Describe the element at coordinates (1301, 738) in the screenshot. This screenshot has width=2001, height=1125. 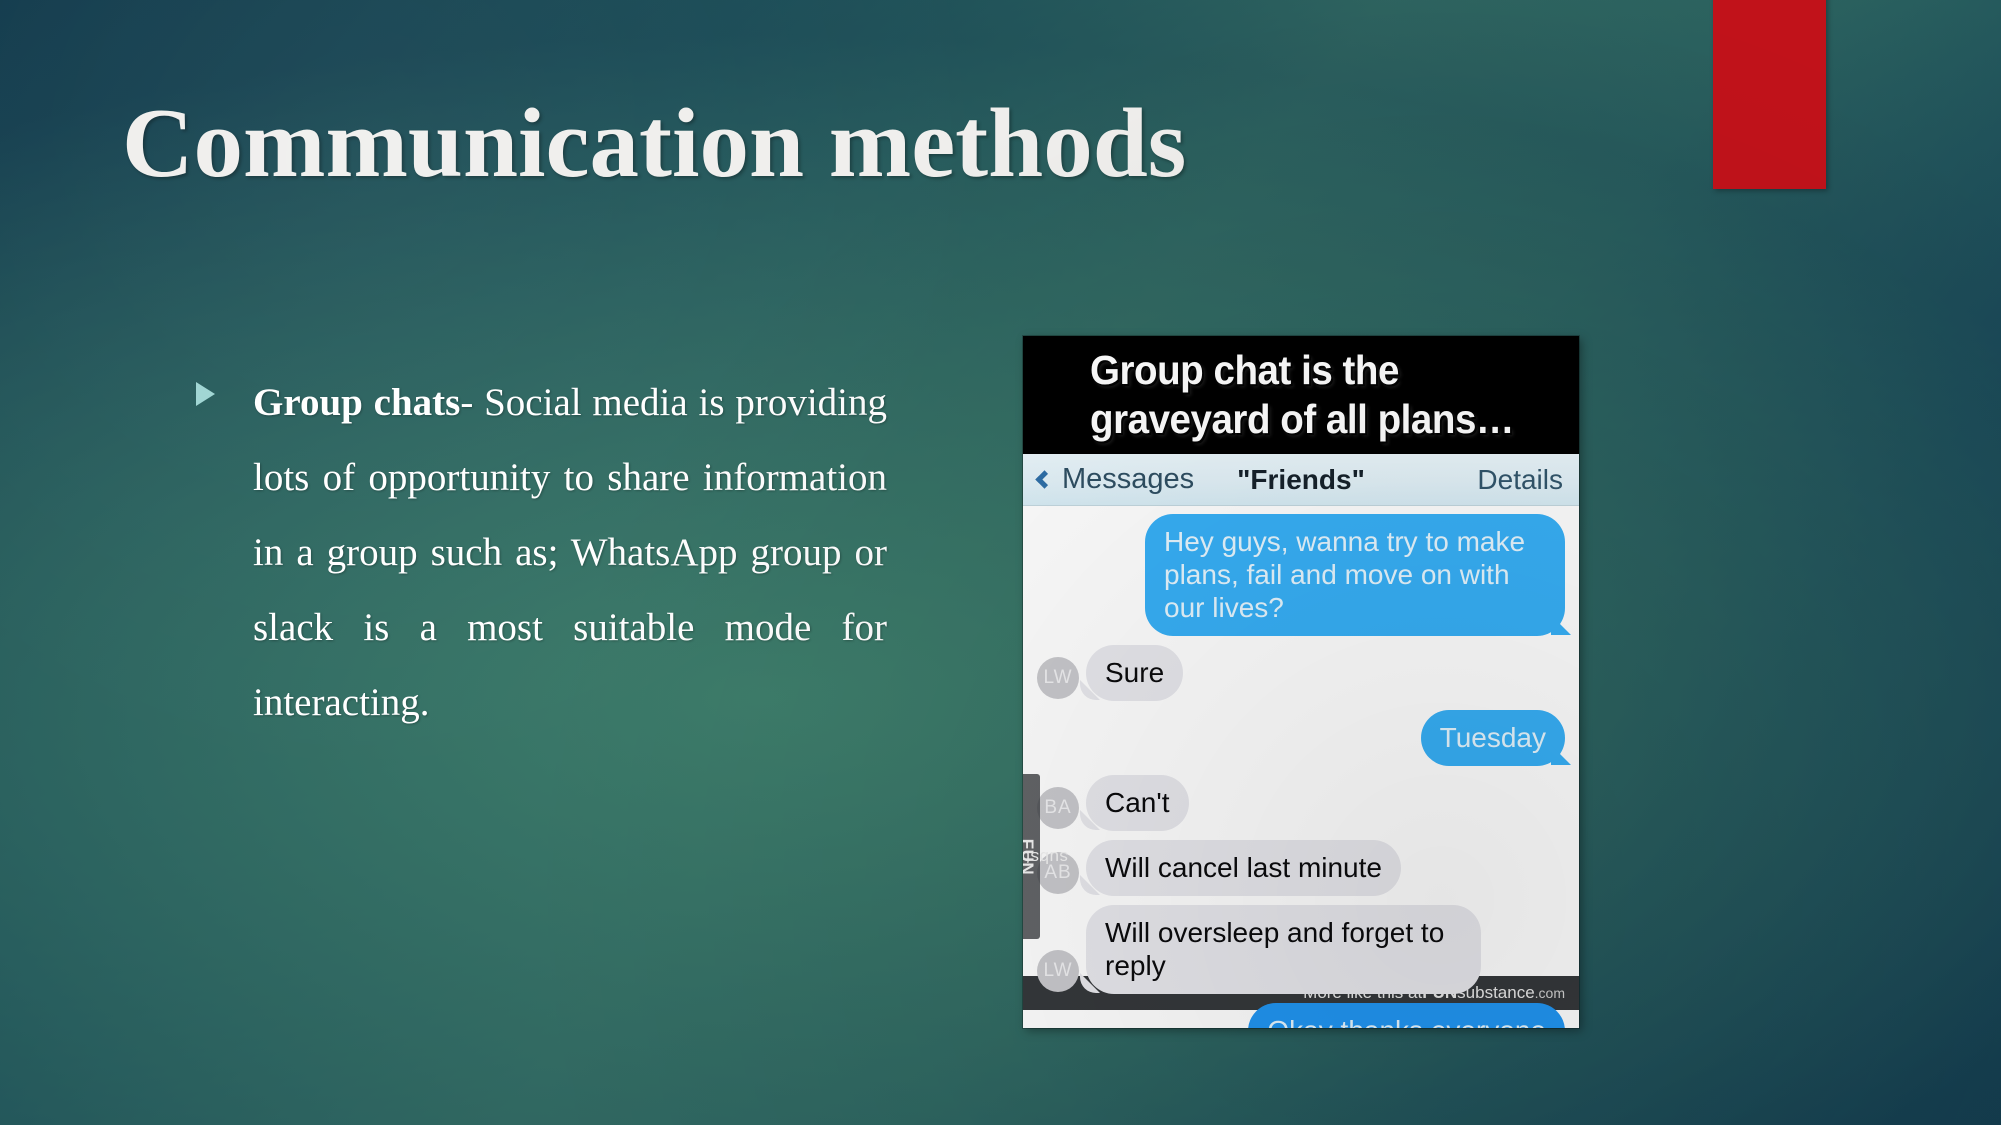
I see `message-row: Tuesday` at that location.